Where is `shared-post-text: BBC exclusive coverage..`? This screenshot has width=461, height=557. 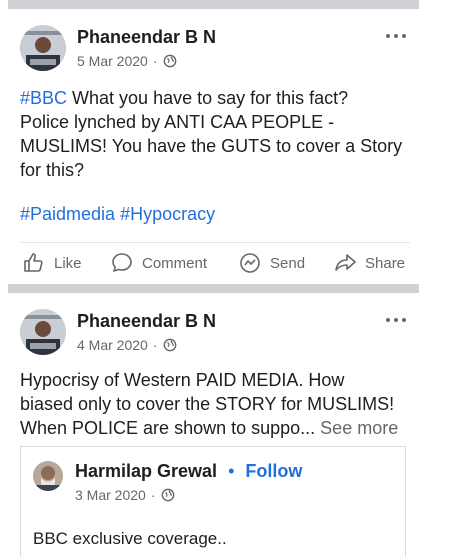
shared-post-text: BBC exclusive coverage.. is located at coordinates (130, 538).